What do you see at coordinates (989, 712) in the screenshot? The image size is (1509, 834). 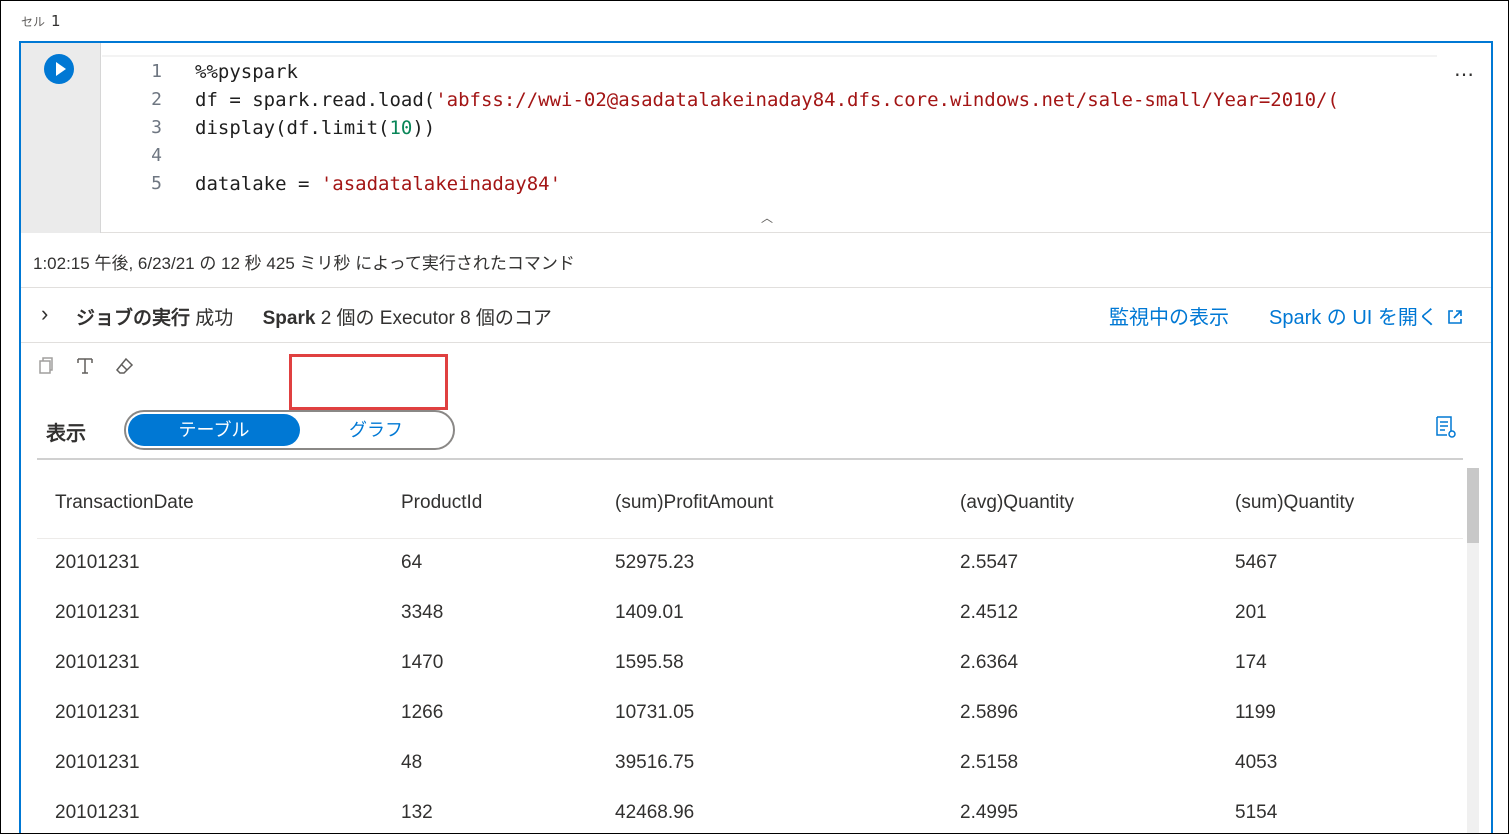 I see `table-cell: 2.5896` at bounding box center [989, 712].